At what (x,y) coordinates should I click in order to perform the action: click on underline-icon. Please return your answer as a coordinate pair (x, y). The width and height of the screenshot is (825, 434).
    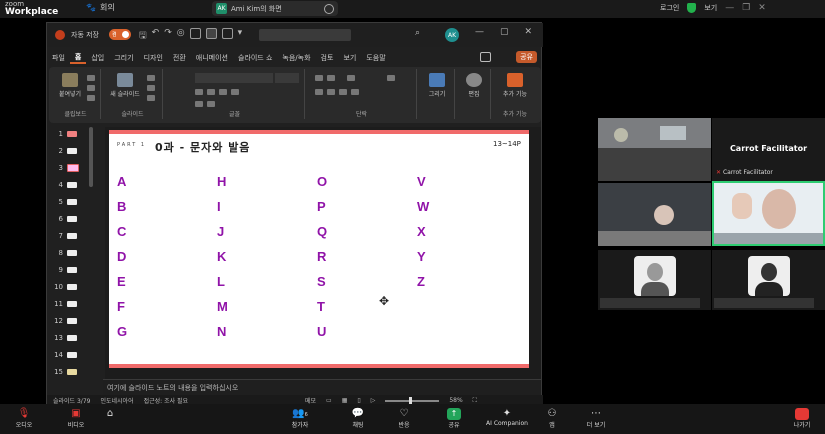
    Looking at the image, I should click on (223, 92).